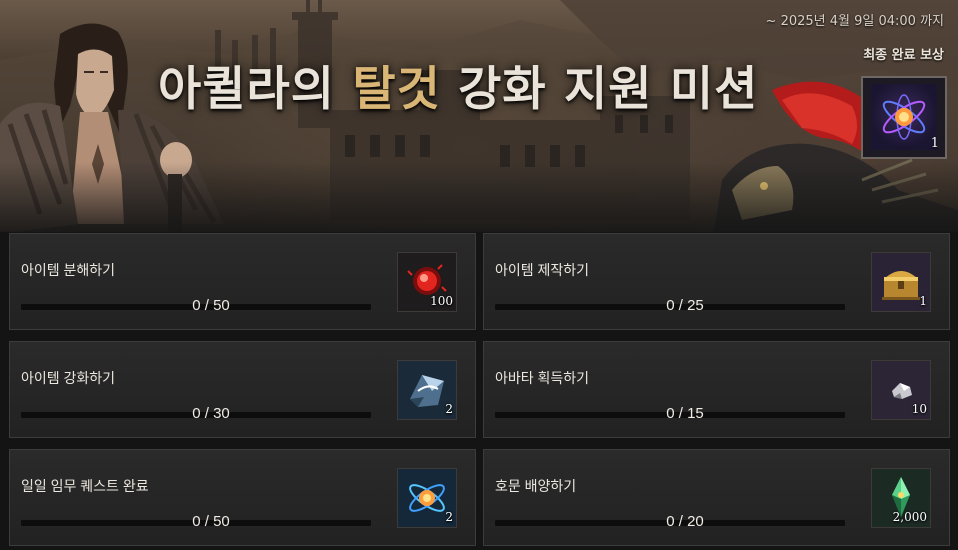 This screenshot has height=550, width=958. I want to click on mission-name: 호문 배양하기, so click(536, 486).